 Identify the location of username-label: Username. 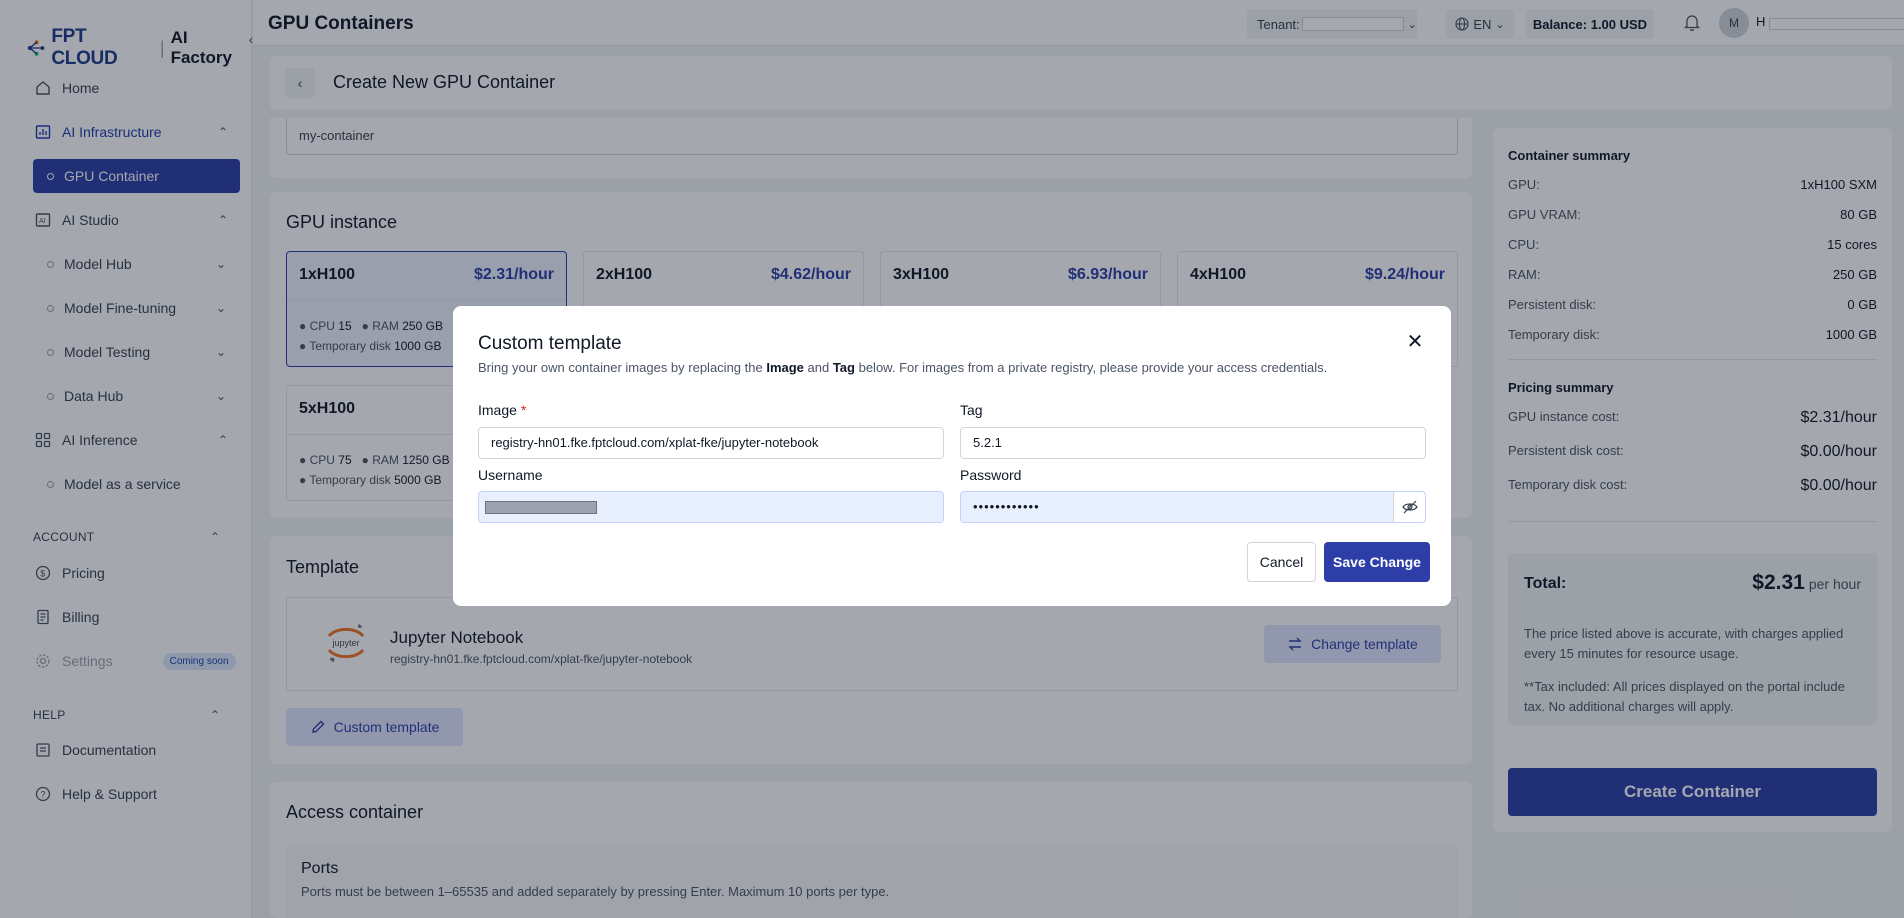
(510, 475).